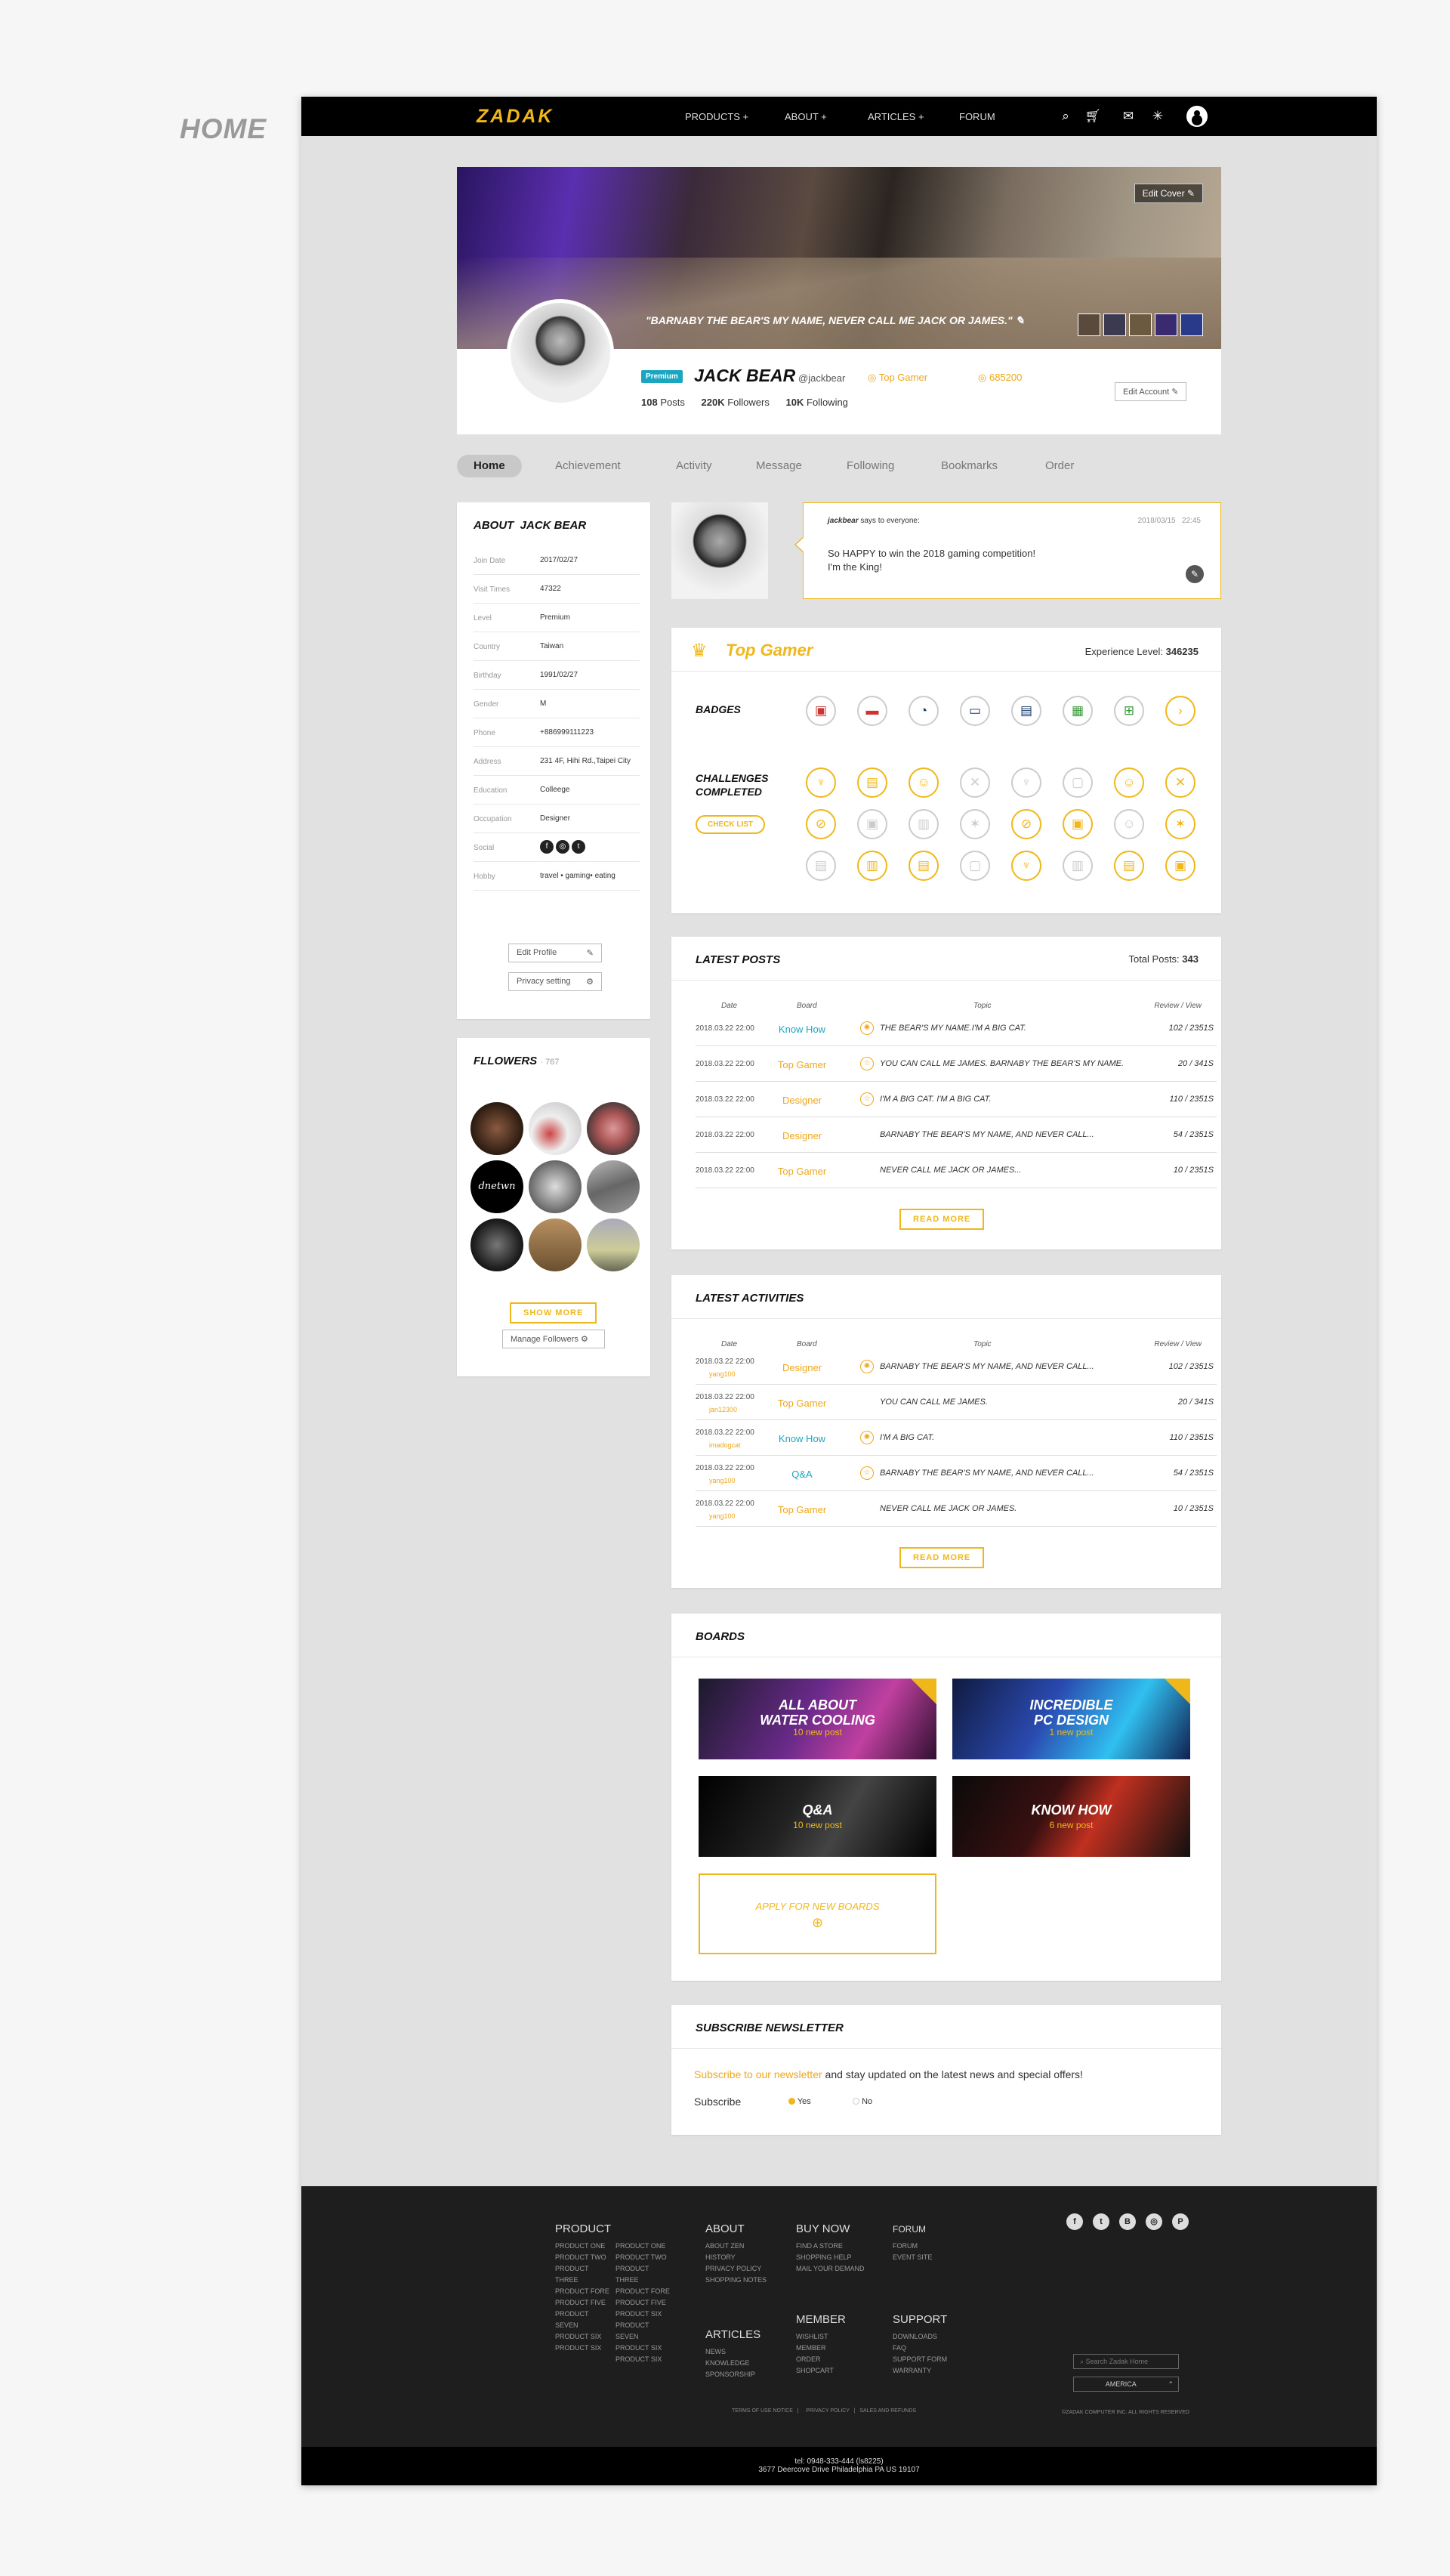 The width and height of the screenshot is (1450, 2576). Describe the element at coordinates (896, 116) in the screenshot. I see `nav-articles: ARTICLES +` at that location.